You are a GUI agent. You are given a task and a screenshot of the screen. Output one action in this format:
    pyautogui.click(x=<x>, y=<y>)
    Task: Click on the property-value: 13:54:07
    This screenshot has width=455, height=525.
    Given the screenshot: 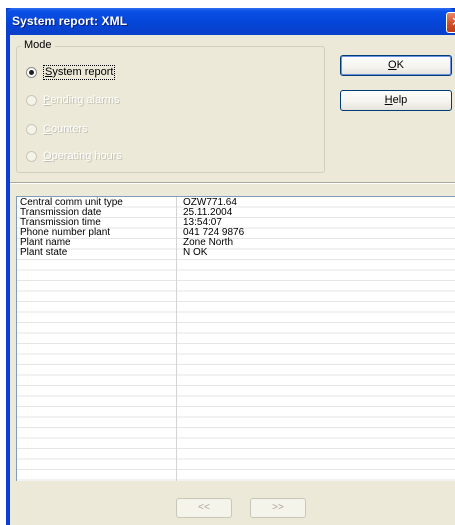 What is the action you would take?
    pyautogui.click(x=202, y=222)
    